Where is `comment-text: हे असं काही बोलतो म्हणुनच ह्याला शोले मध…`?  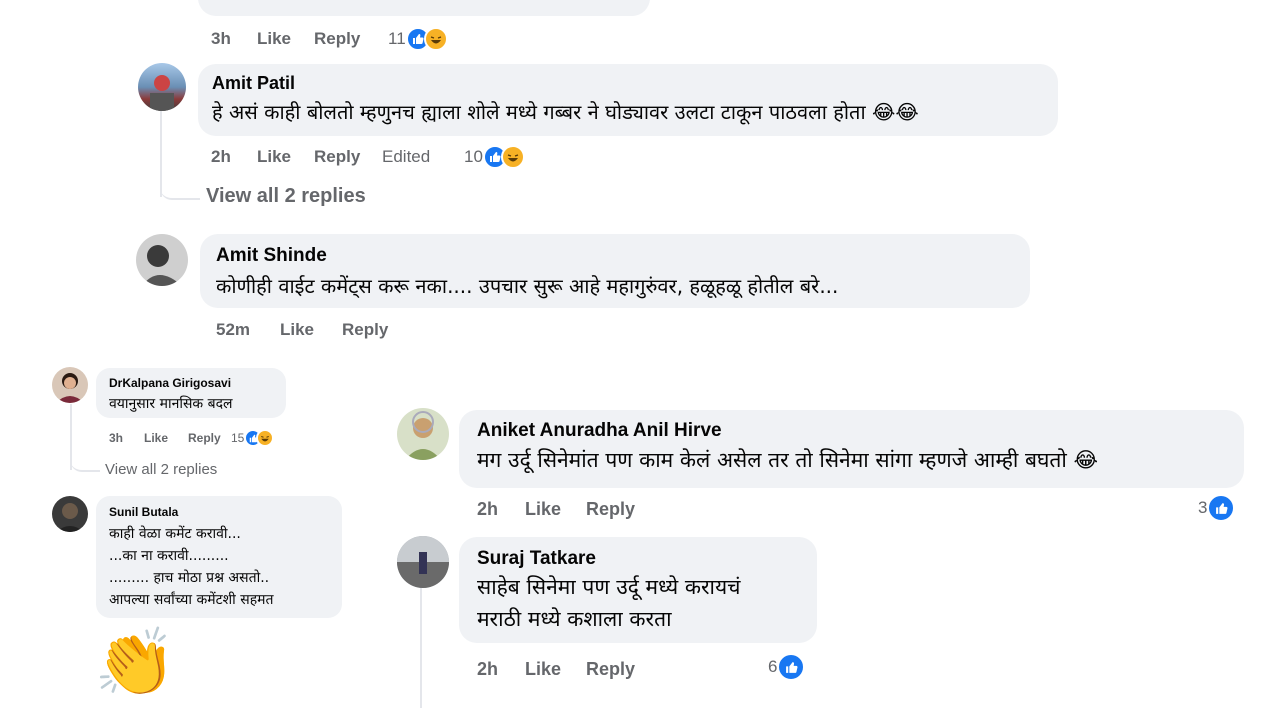 comment-text: हे असं काही बोलतो म्हणुनच ह्याला शोले मध… is located at coordinates (565, 112).